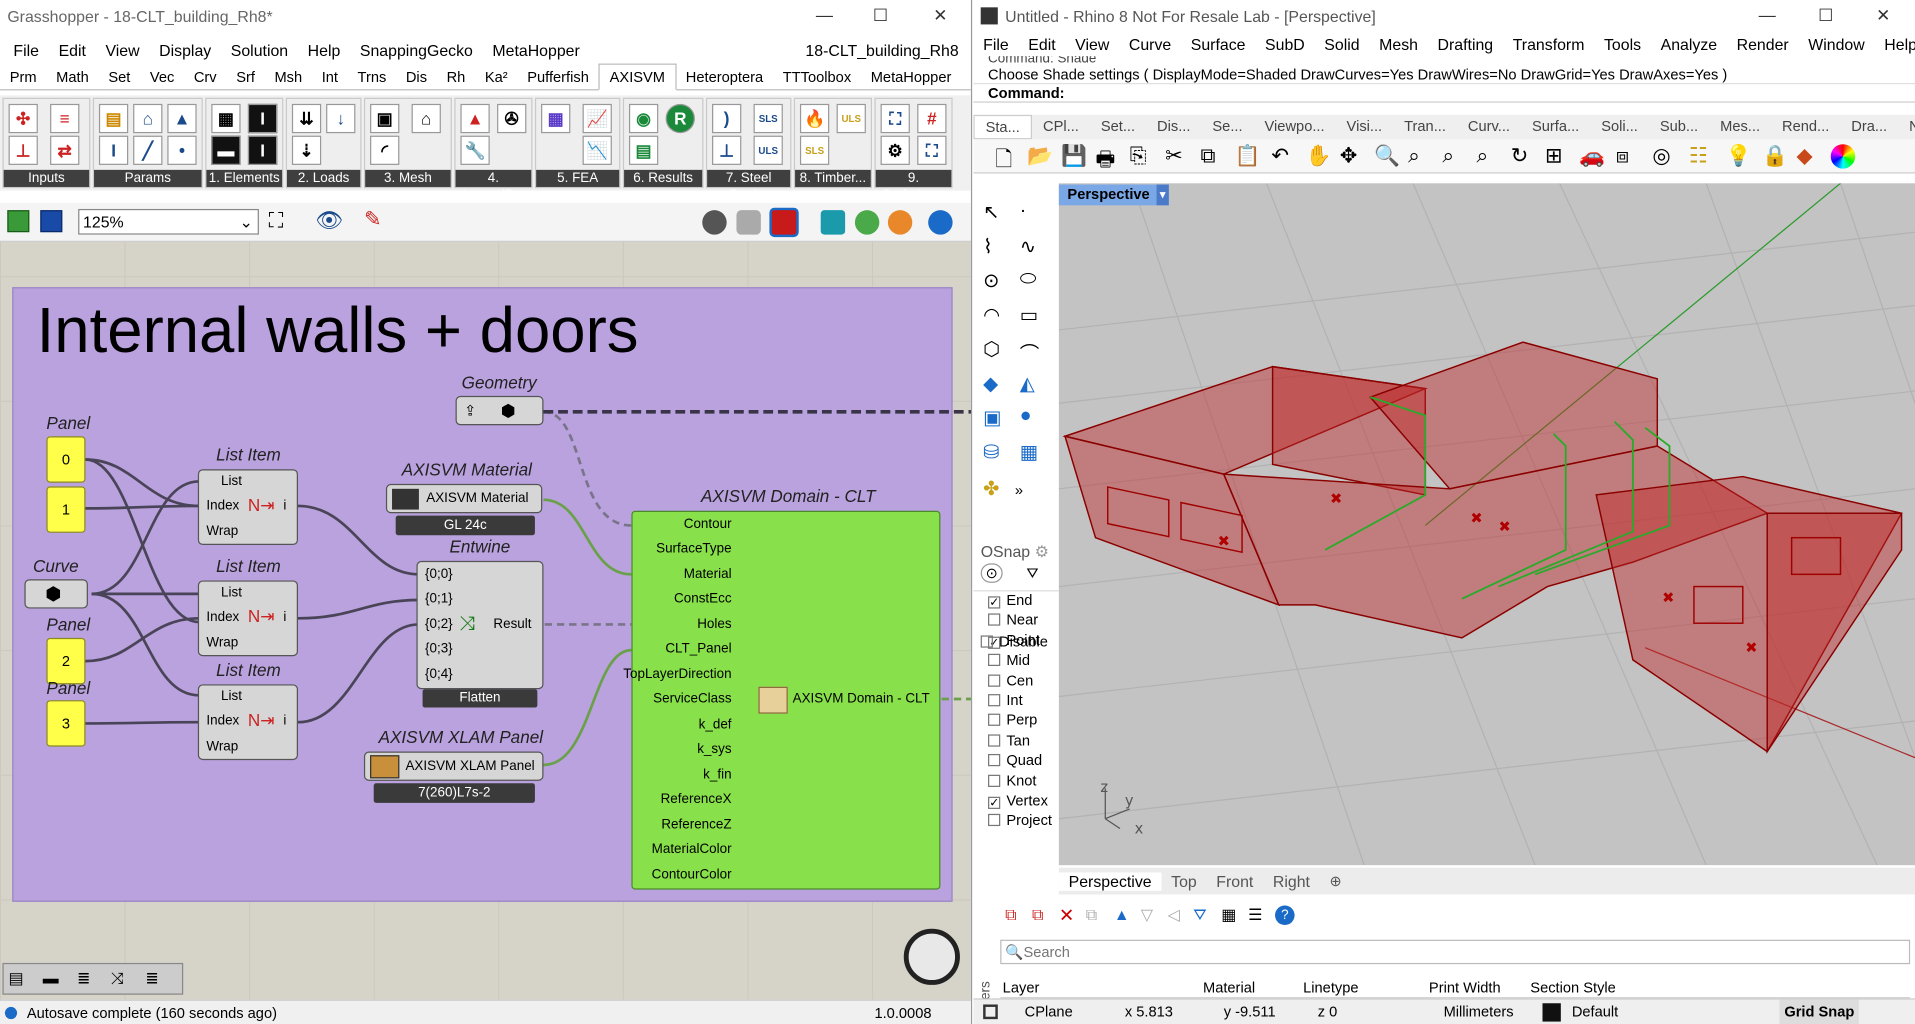  Describe the element at coordinates (1843, 156) in the screenshot. I see `color-wheel-icon` at that location.